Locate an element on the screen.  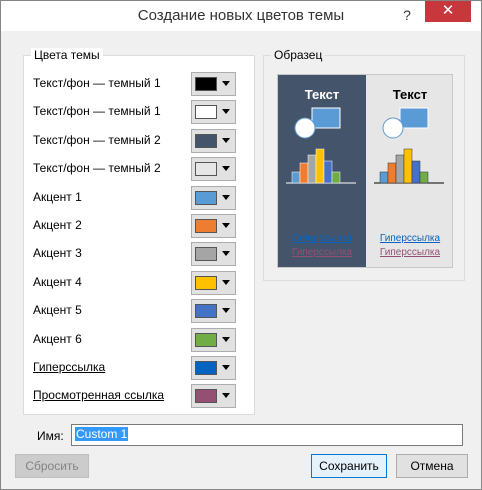
theme-color-row: Акцент 5 is located at coordinates (138, 311).